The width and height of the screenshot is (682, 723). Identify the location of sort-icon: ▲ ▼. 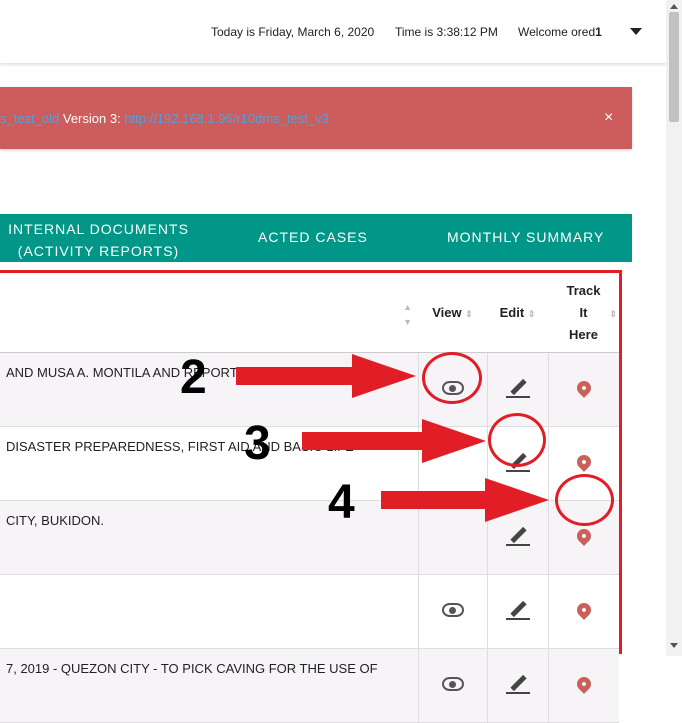
(407, 314).